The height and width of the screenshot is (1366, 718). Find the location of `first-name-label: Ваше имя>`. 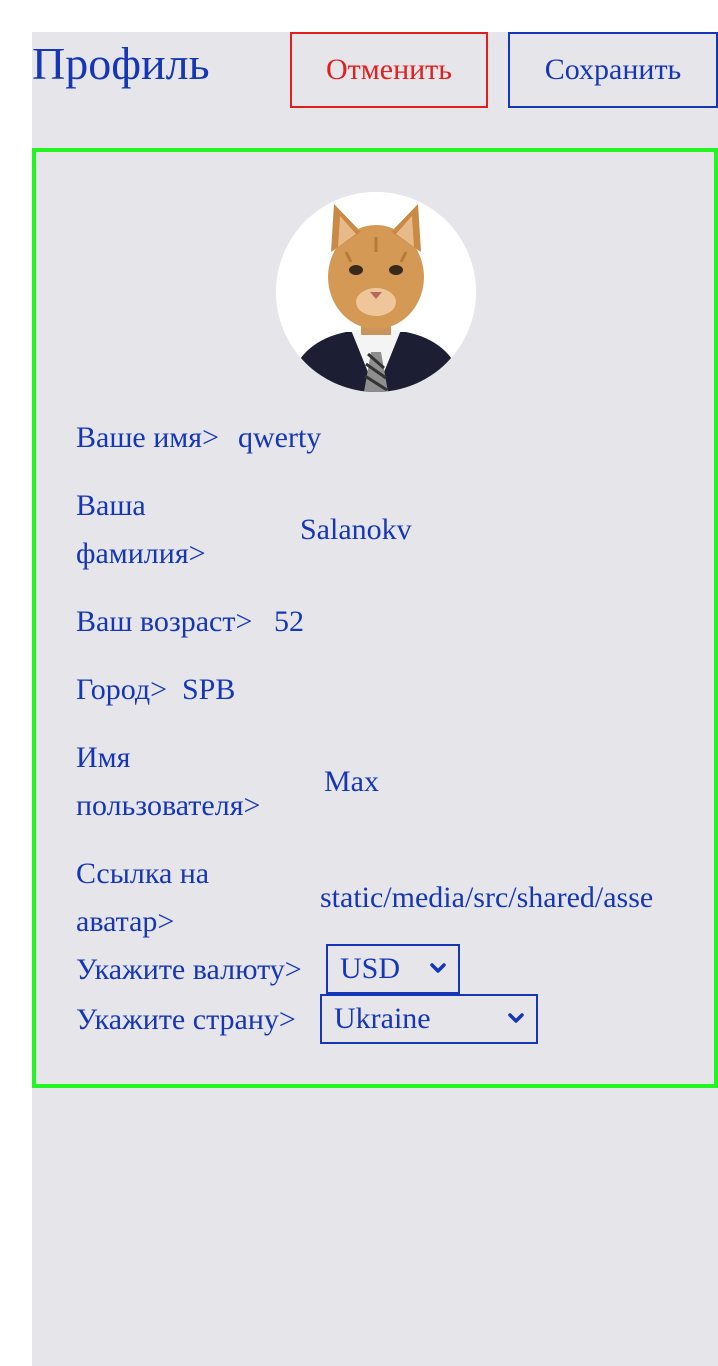

first-name-label: Ваше имя> is located at coordinates (147, 437).